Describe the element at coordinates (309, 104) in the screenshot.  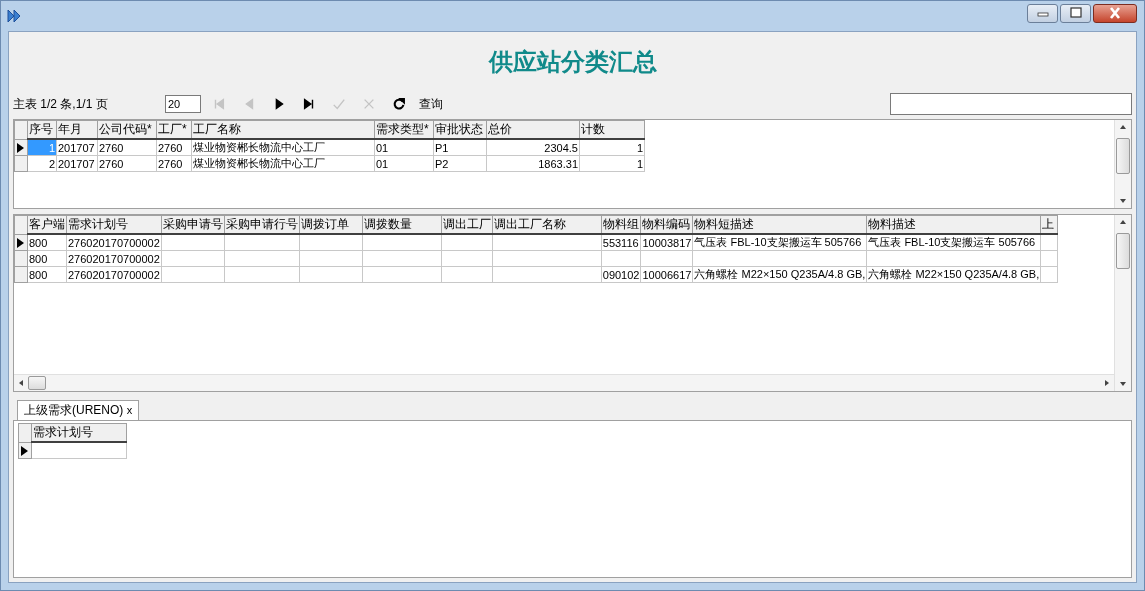
I see `last-icon` at that location.